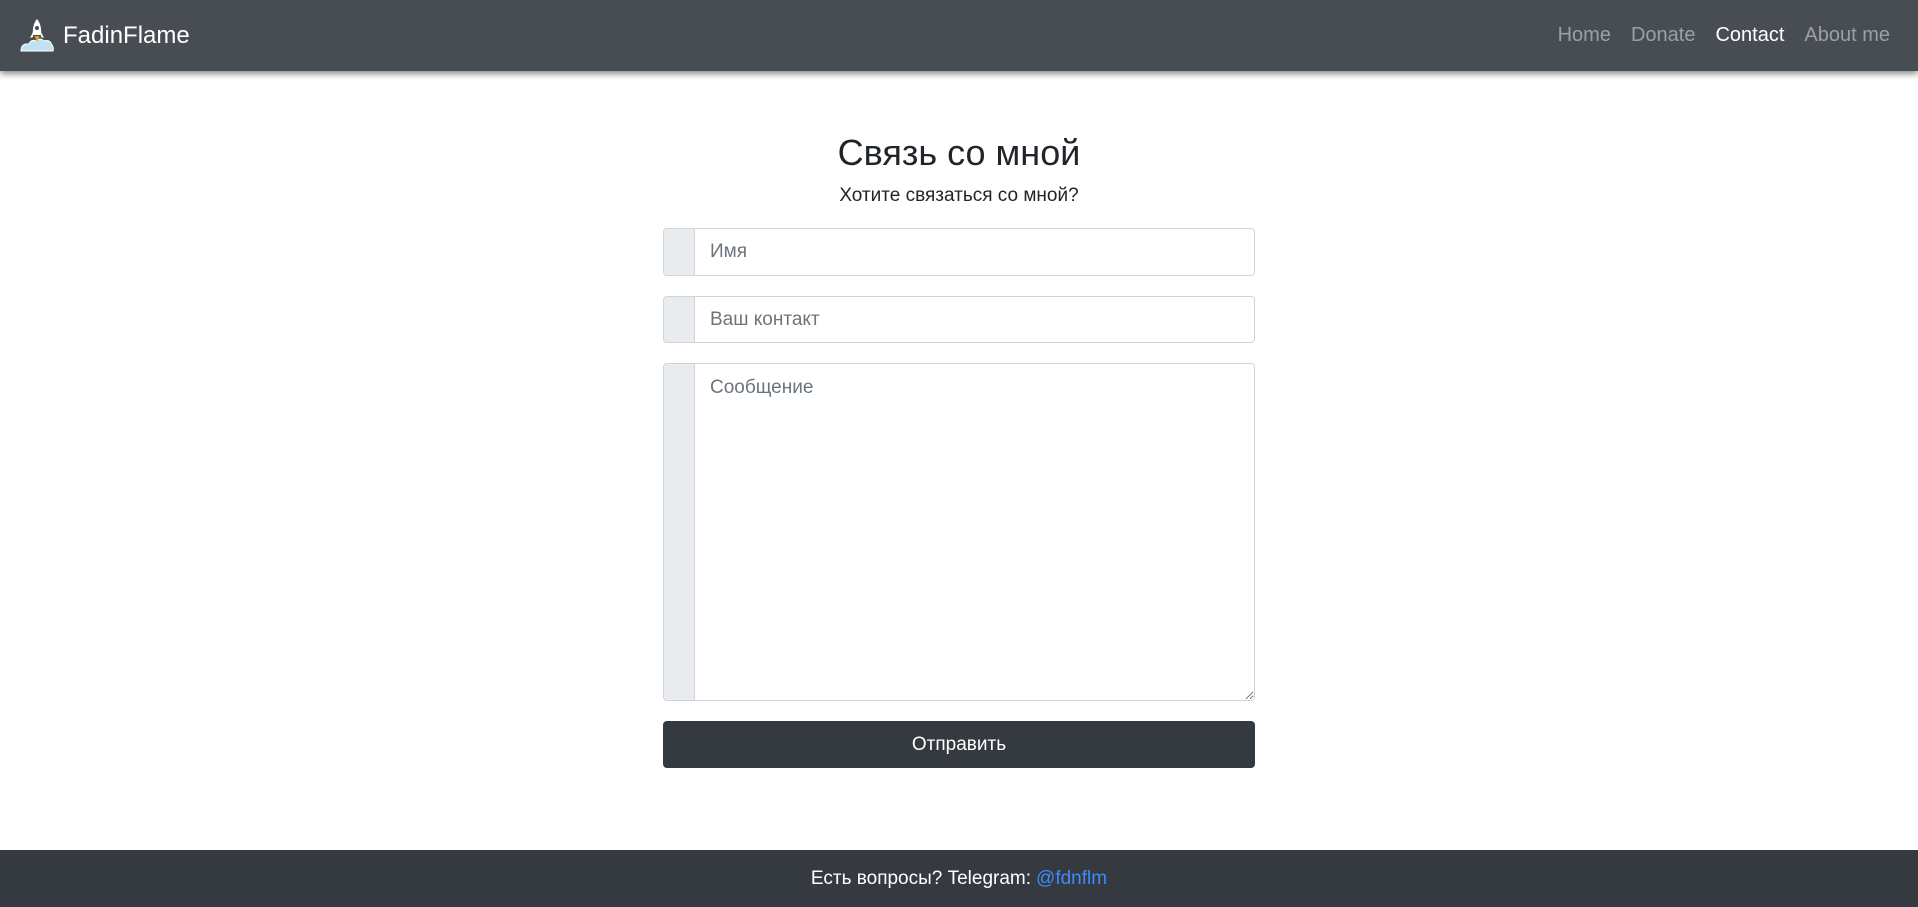 This screenshot has width=1918, height=907. I want to click on rocket-logo-icon, so click(37, 34).